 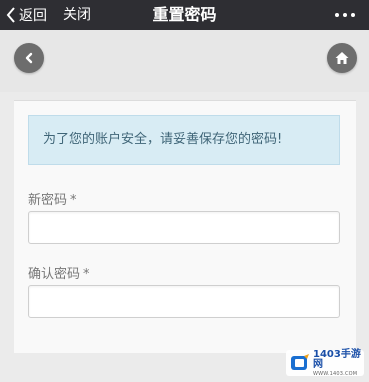 I want to click on new-password-label-text: 新密码, so click(x=48, y=200).